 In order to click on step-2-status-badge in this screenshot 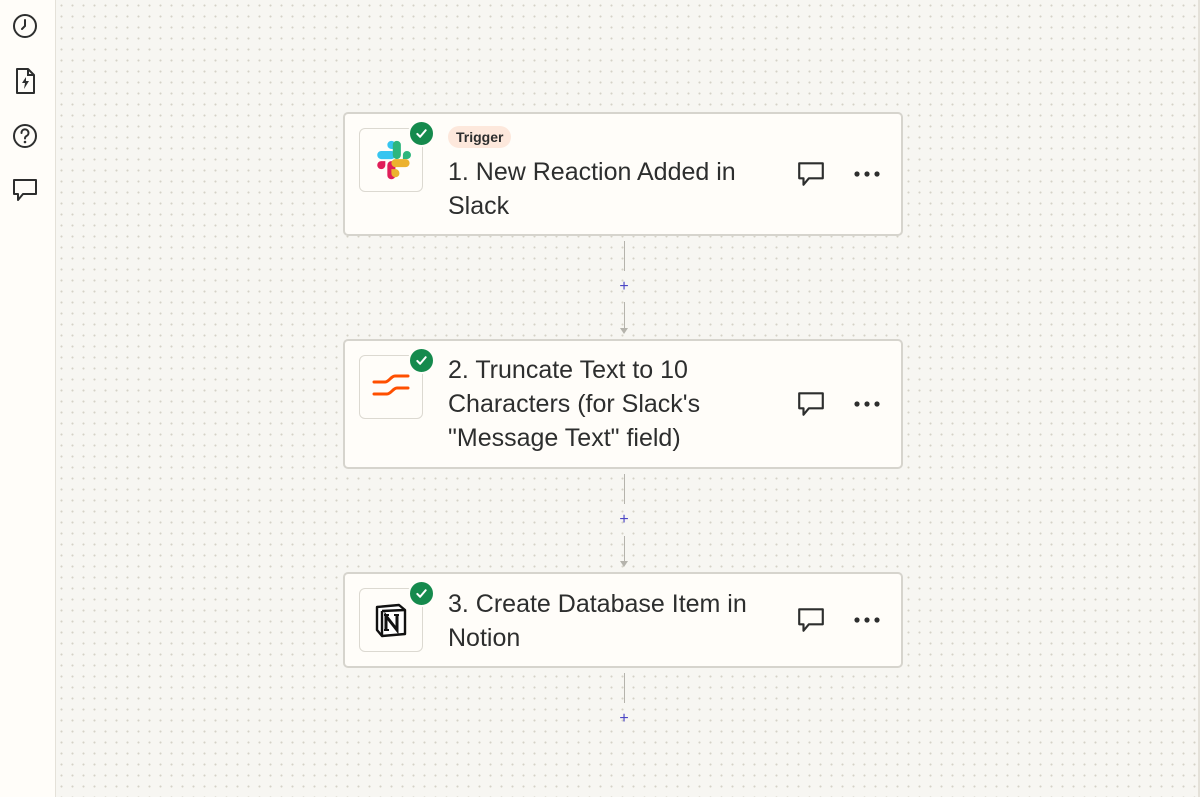, I will do `click(421, 360)`.